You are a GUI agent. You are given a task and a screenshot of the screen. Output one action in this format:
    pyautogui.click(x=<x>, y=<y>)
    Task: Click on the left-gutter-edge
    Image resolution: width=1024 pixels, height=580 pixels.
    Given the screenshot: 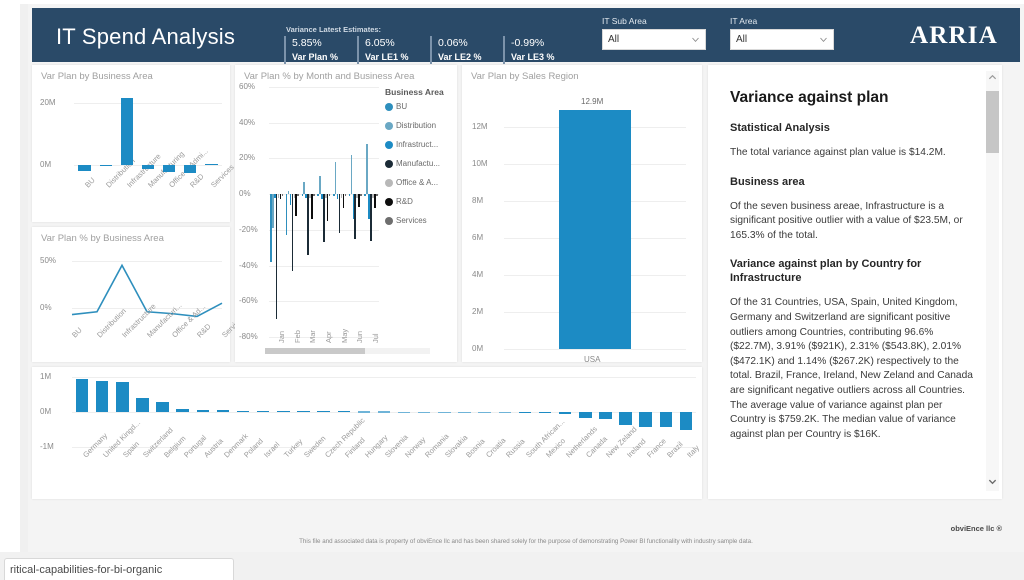 What is the action you would take?
    pyautogui.click(x=24, y=278)
    